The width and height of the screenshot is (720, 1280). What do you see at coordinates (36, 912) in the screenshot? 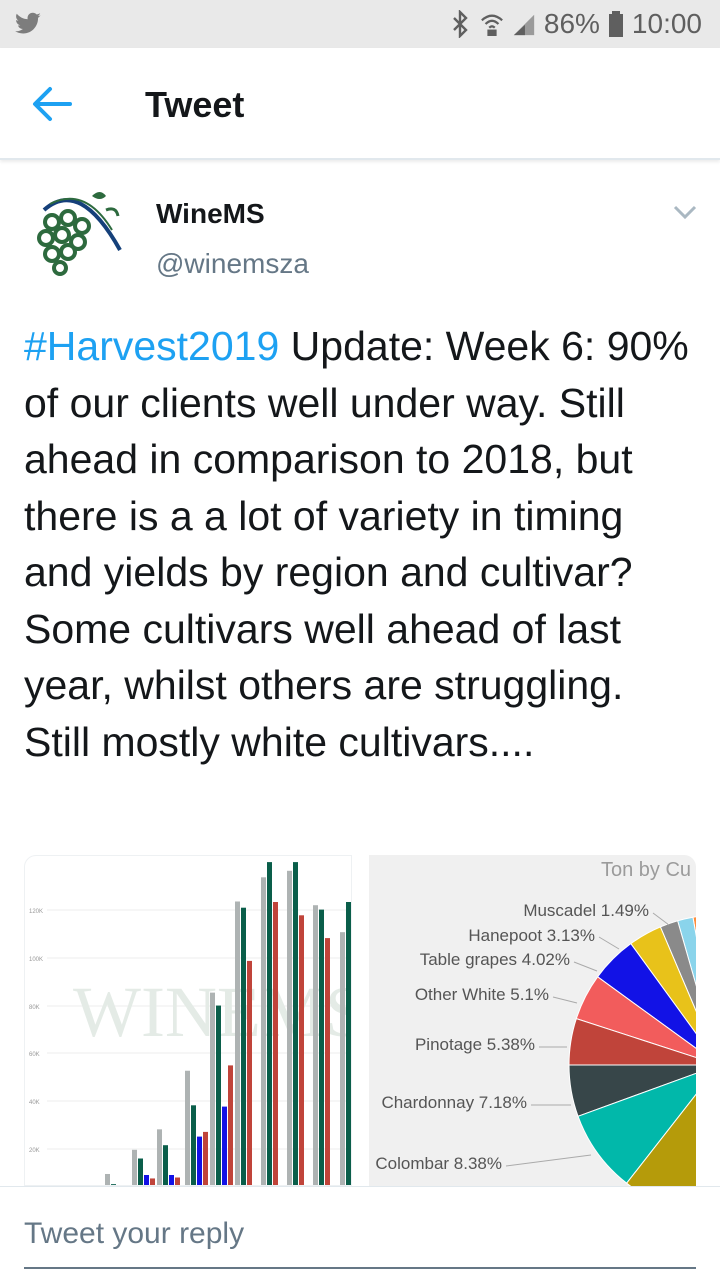
I see `y-tick-label: 120K` at bounding box center [36, 912].